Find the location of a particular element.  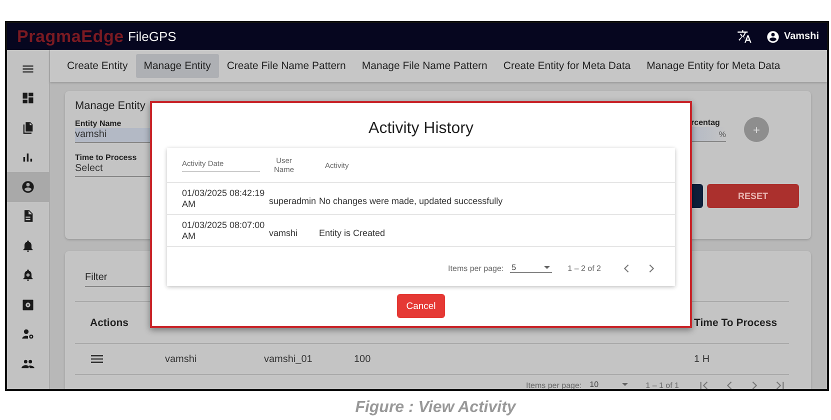

product-name: FileGPS is located at coordinates (152, 36).